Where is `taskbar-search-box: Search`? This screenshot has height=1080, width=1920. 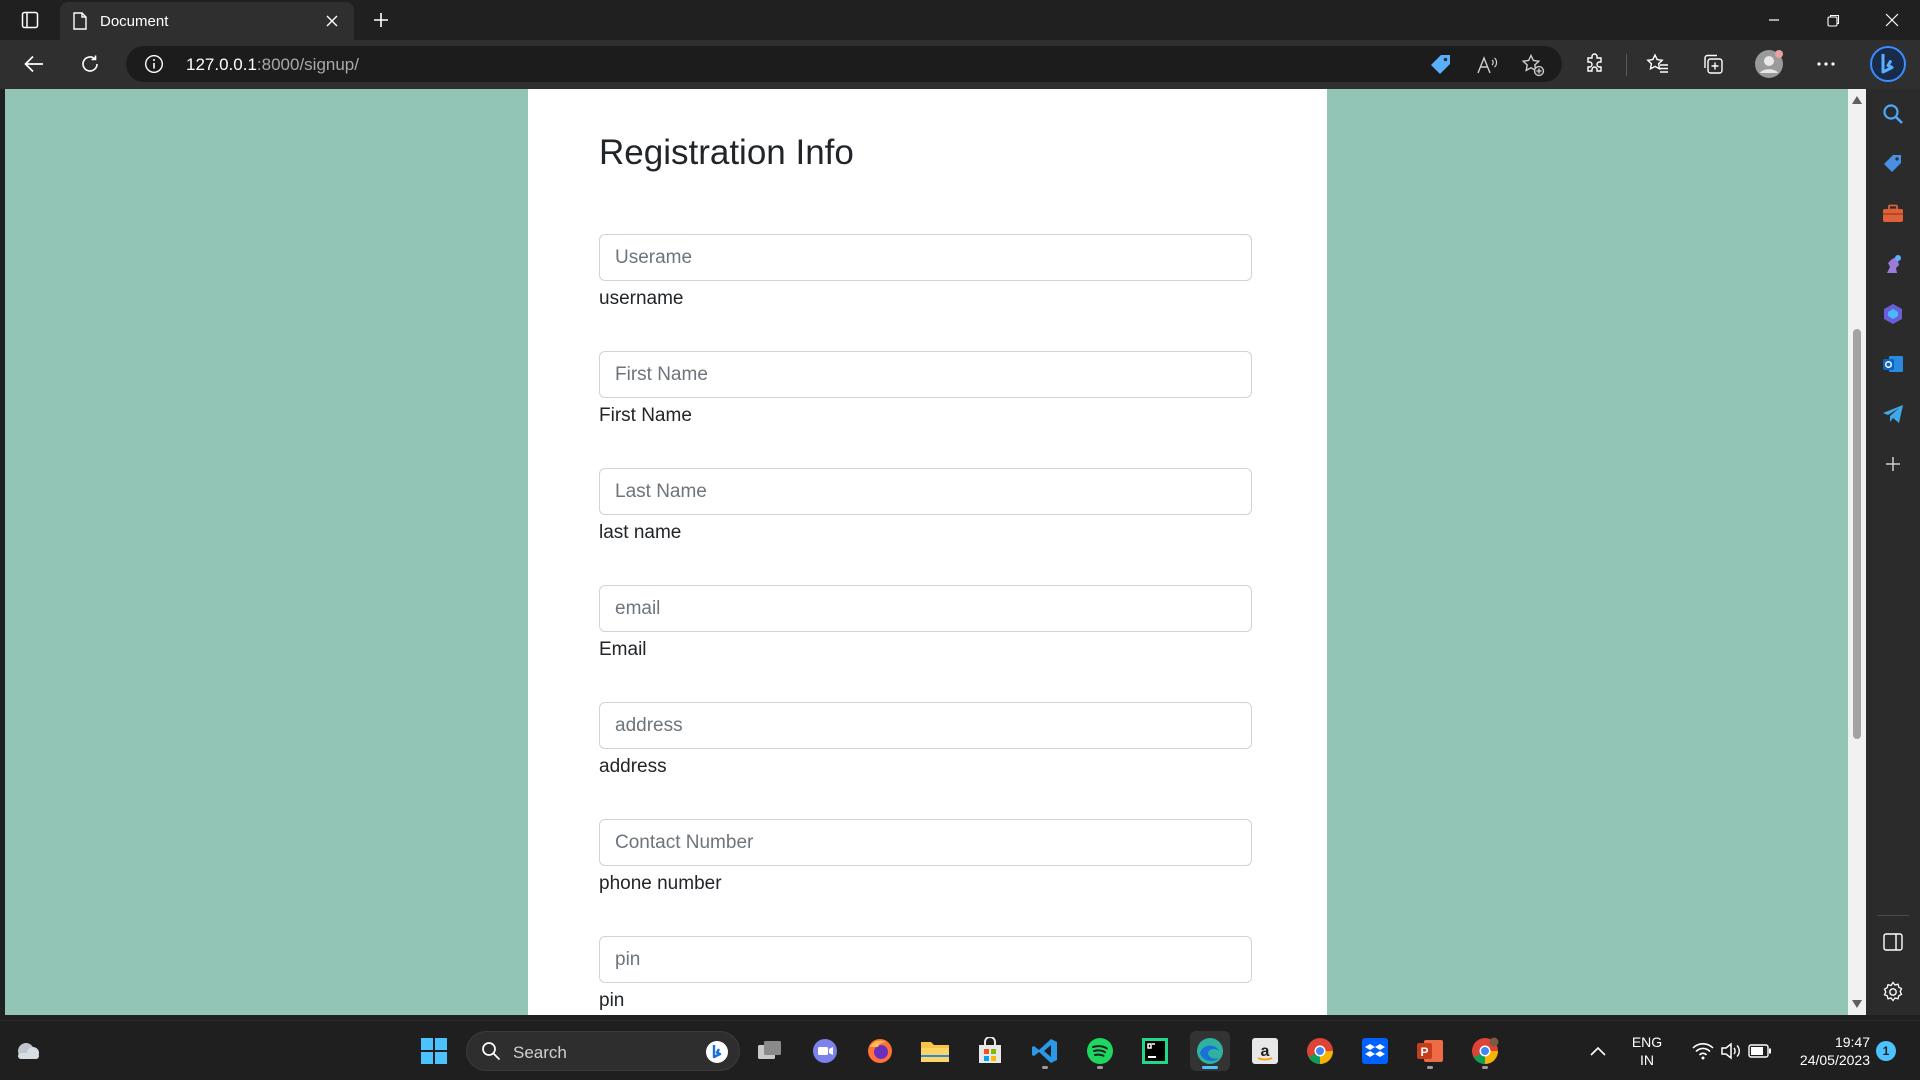 taskbar-search-box: Search is located at coordinates (603, 1051).